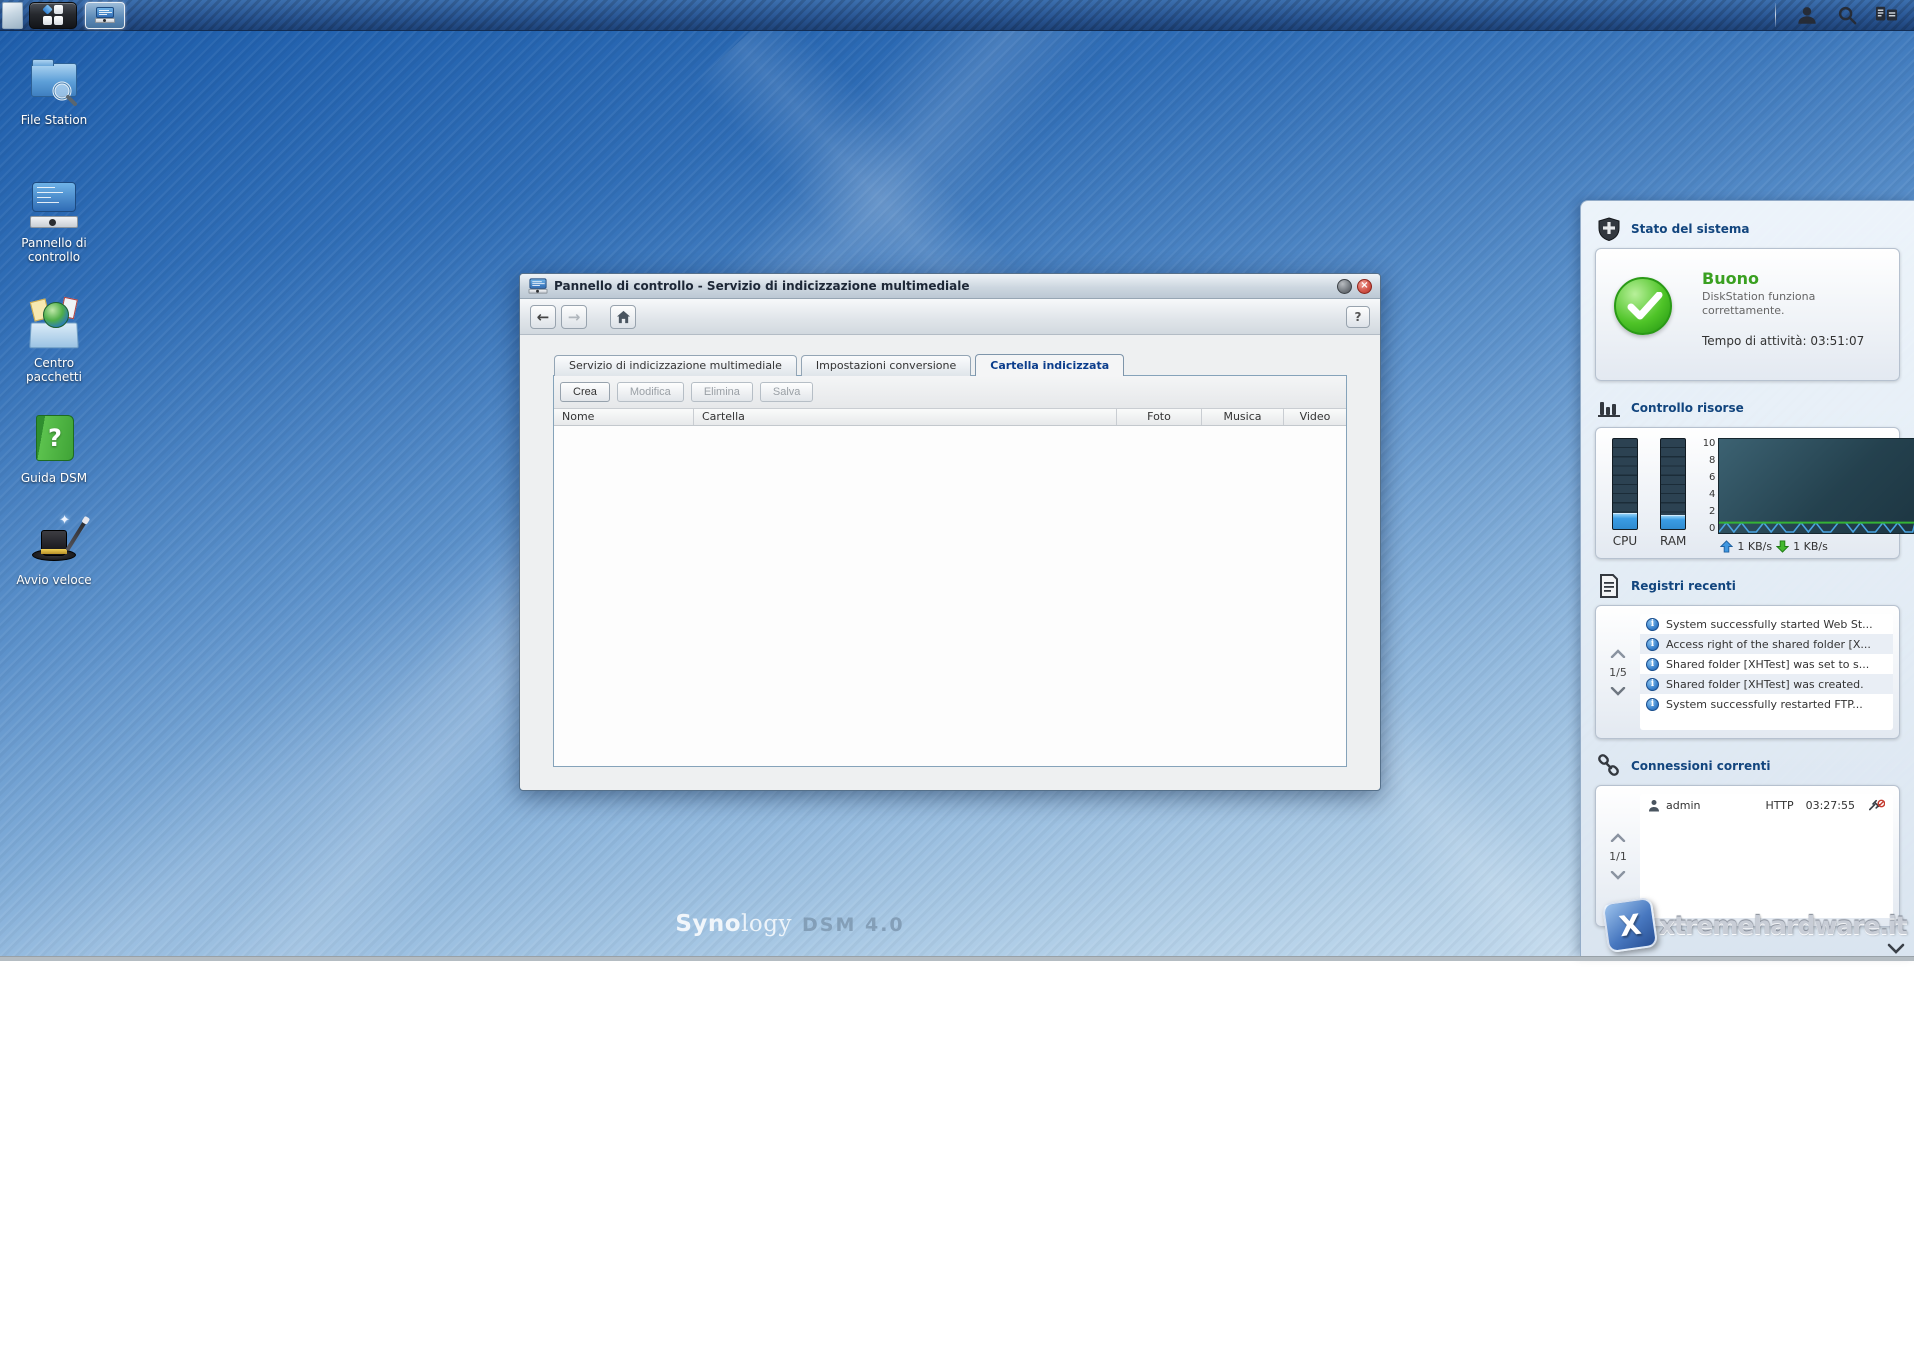 This screenshot has height=1356, width=1914. I want to click on shield-icon, so click(1609, 229).